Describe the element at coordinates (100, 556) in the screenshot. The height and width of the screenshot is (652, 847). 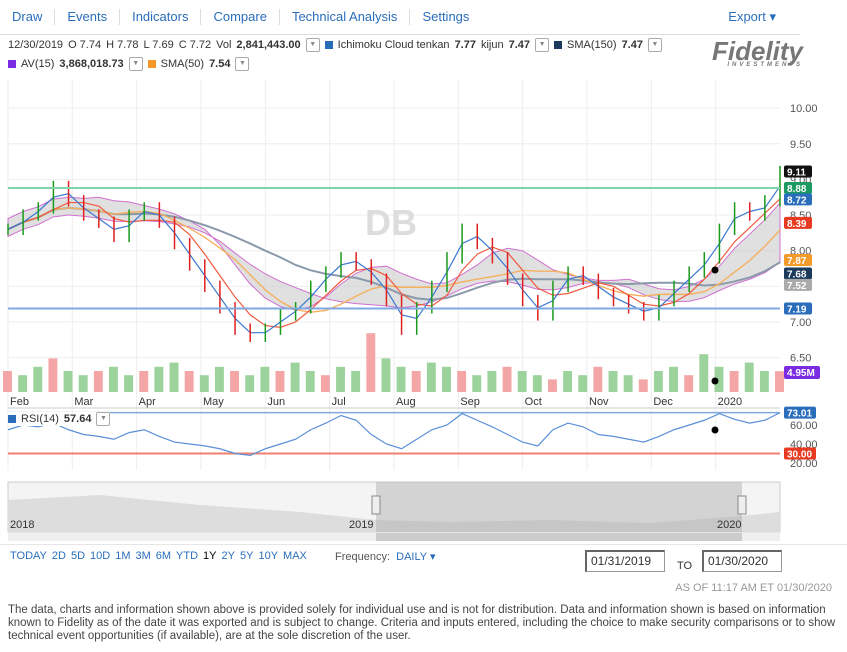
I see `range-10d: 10D` at that location.